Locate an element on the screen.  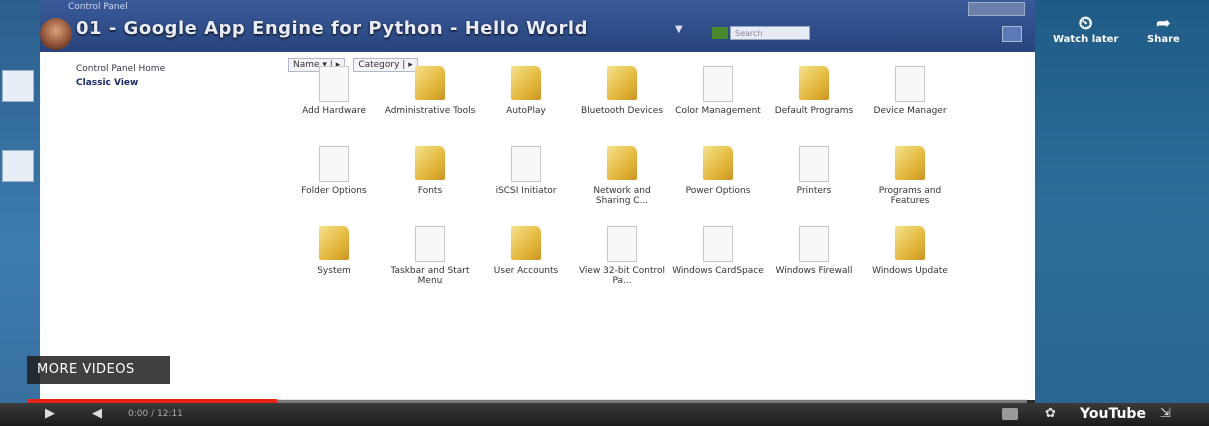
dropdown-arrow-icon: ▼ is located at coordinates (679, 29).